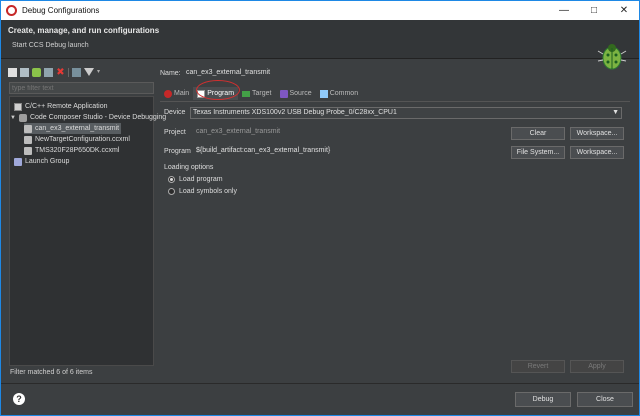  What do you see at coordinates (175, 112) in the screenshot?
I see `device-label: Device` at bounding box center [175, 112].